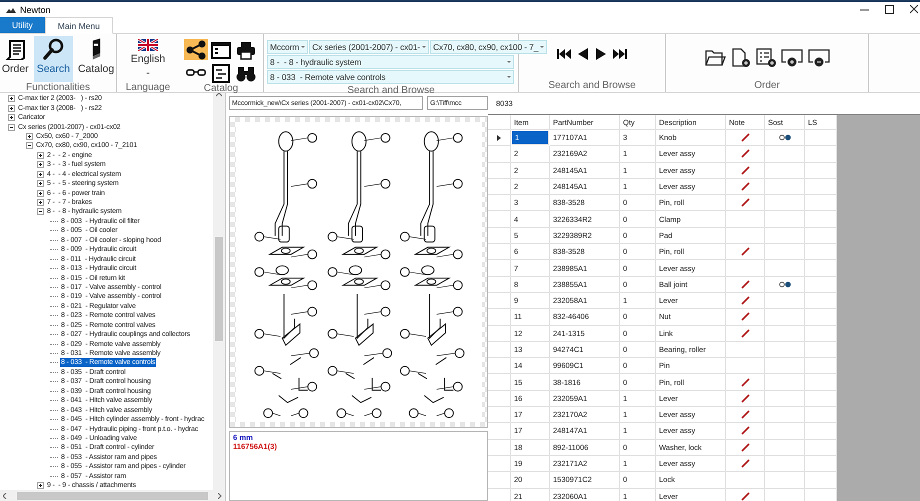 This screenshot has height=501, width=920. Describe the element at coordinates (499, 138) in the screenshot. I see `row-header` at that location.